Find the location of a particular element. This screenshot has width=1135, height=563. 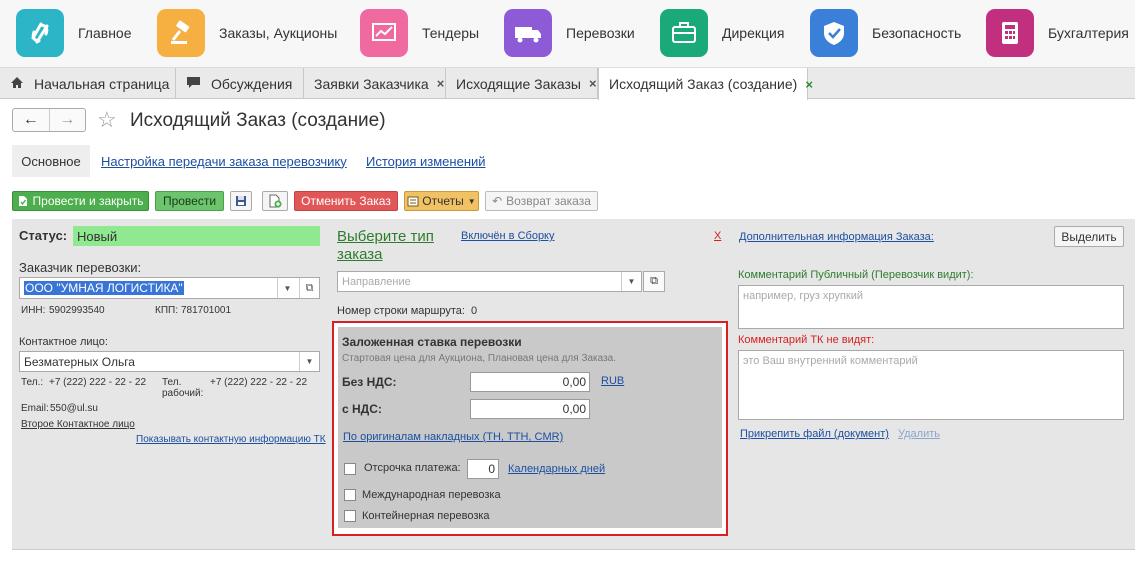

logo-icon is located at coordinates (40, 33).